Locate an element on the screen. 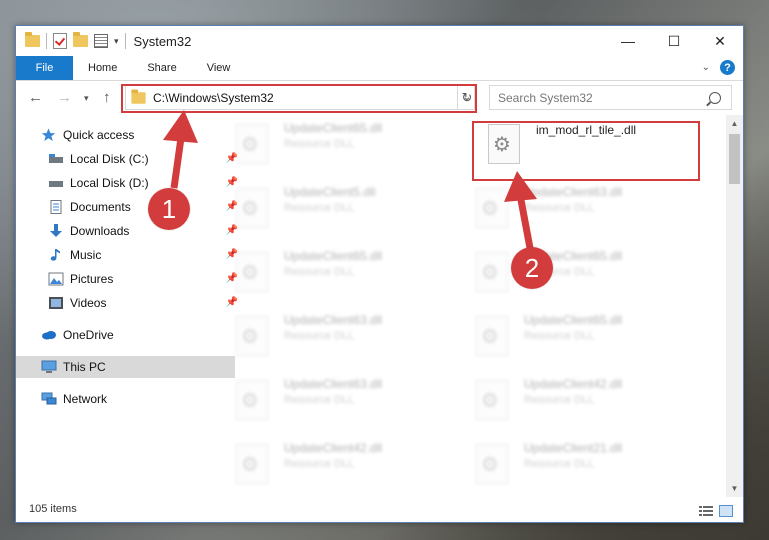  sidebar-item-quick-access: Quick access is located at coordinates (125, 135).